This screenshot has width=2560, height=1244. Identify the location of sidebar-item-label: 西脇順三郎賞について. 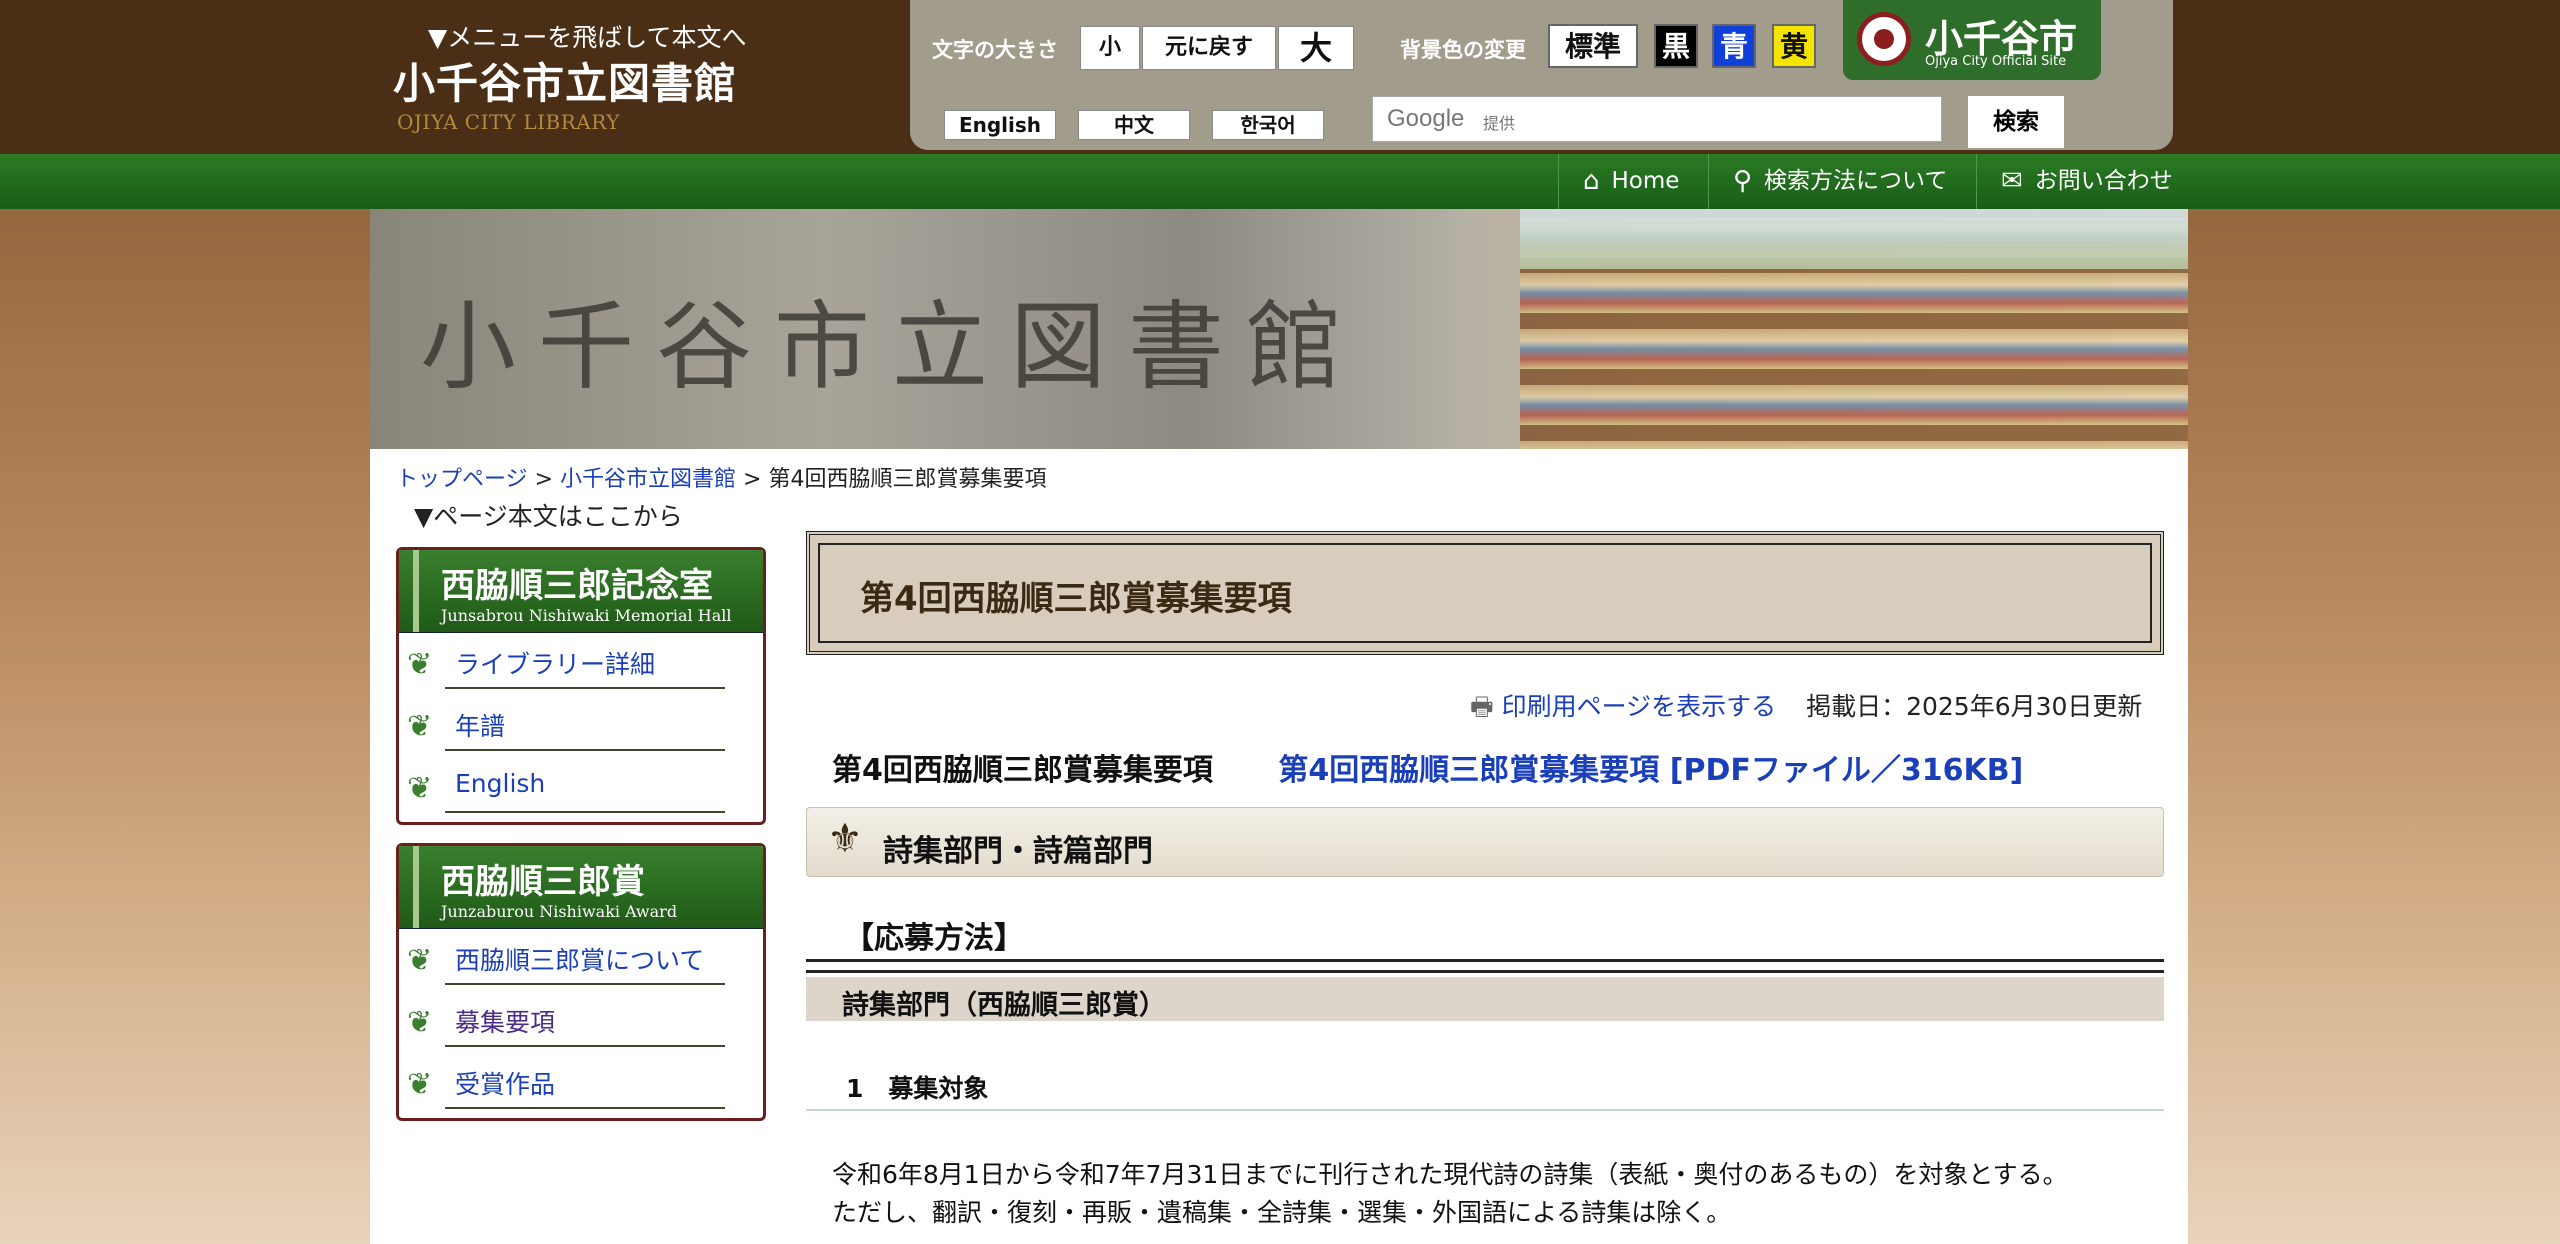
(580, 960).